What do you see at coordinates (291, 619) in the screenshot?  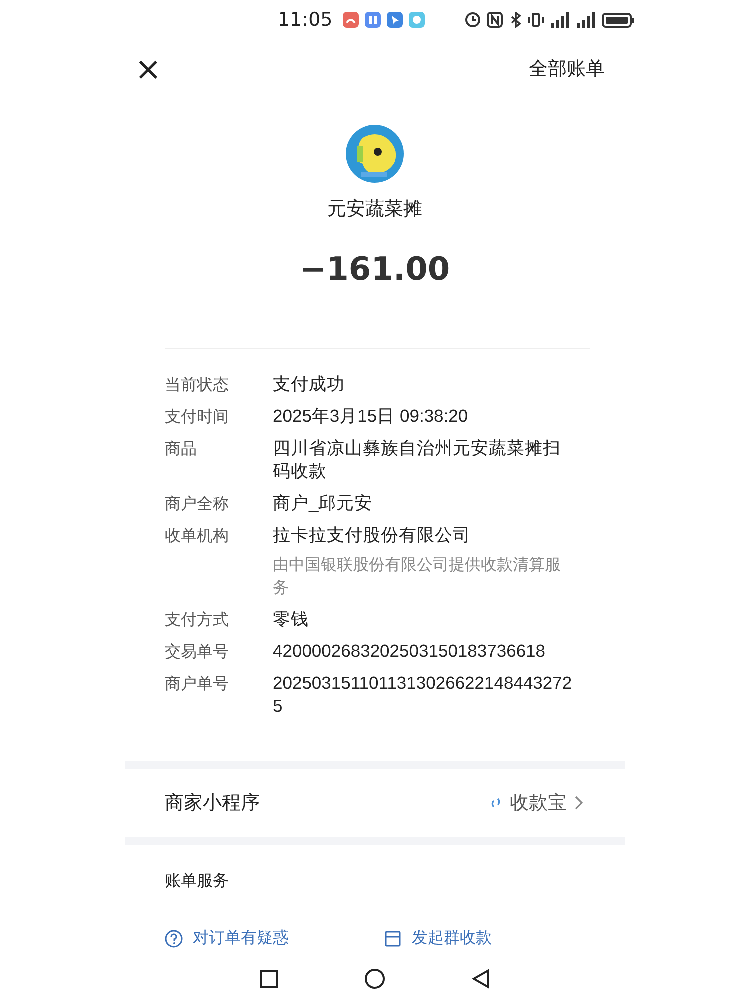 I see `detail-value: 零钱` at bounding box center [291, 619].